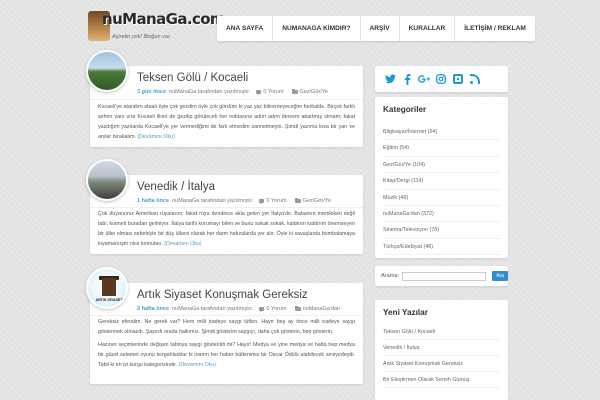 The image size is (600, 400). What do you see at coordinates (442, 230) in the screenshot?
I see `category-item: Sinema/Televizyon (78)` at bounding box center [442, 230].